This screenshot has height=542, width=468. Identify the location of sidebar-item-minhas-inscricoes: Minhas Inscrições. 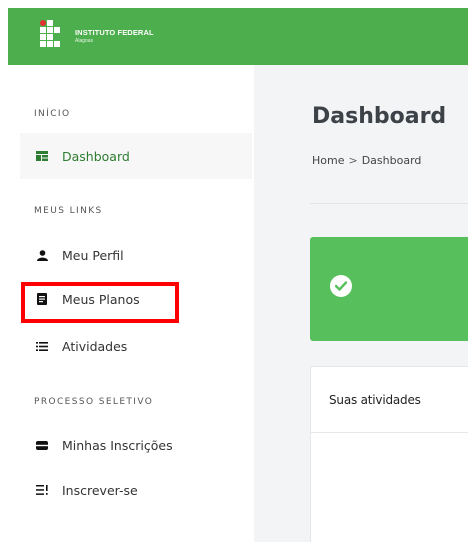
(136, 445).